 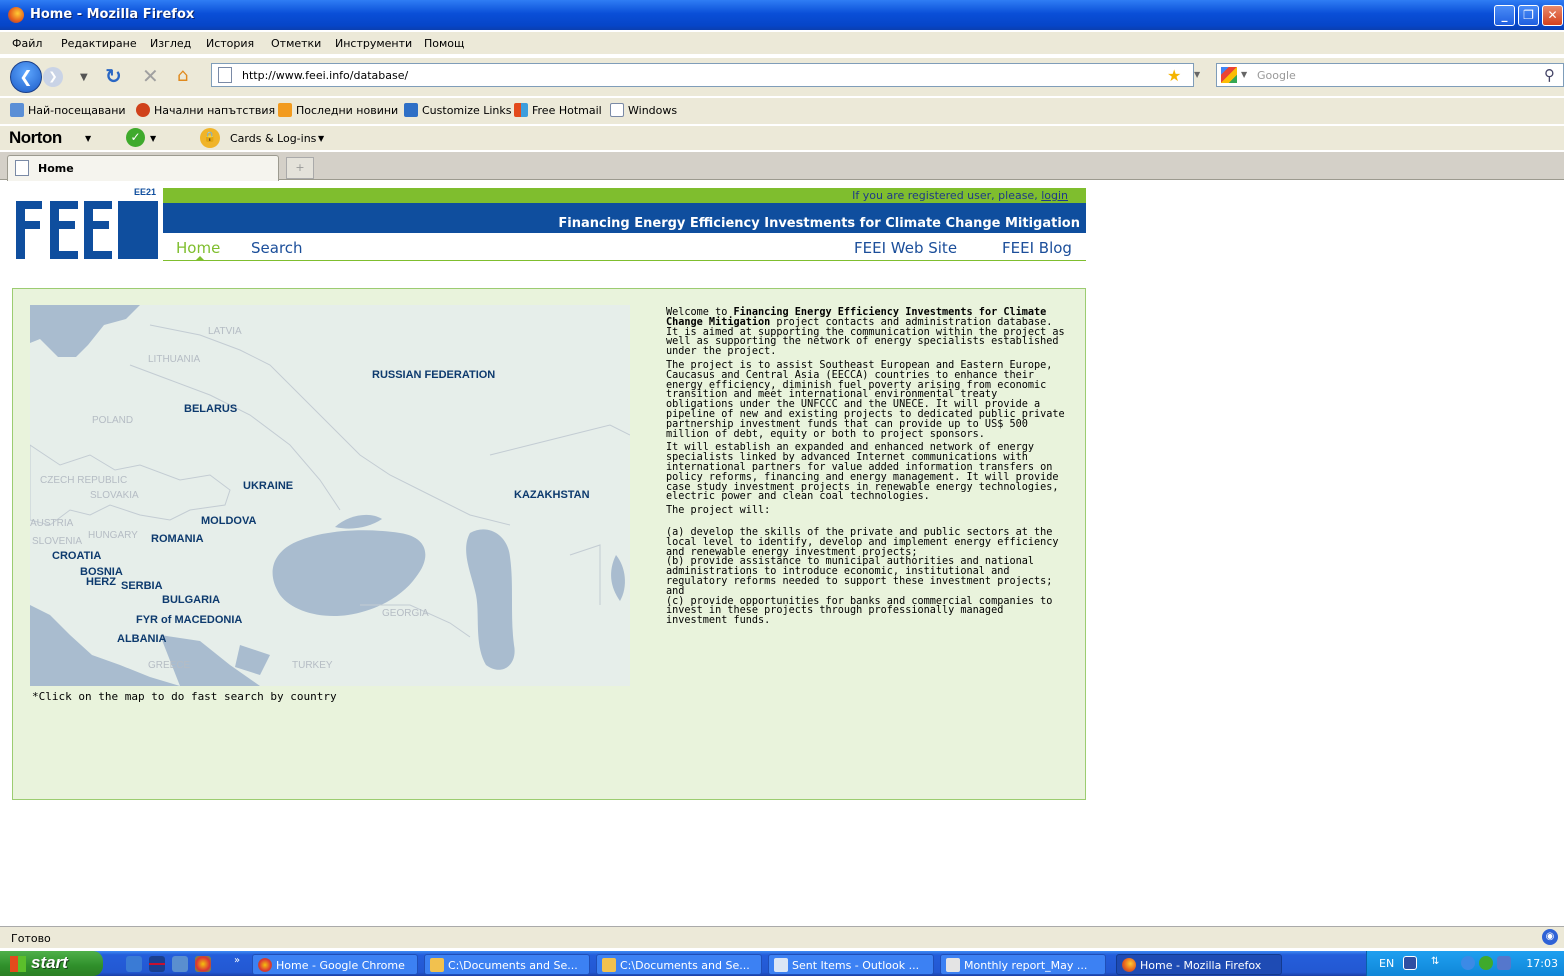 What do you see at coordinates (180, 964) in the screenshot?
I see `show-desktop-icon` at bounding box center [180, 964].